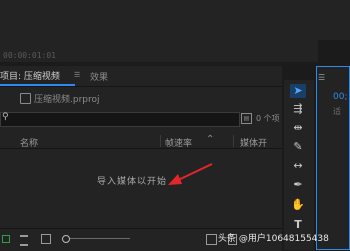 This screenshot has height=251, width=350. I want to click on project-file-icon, so click(25, 98).